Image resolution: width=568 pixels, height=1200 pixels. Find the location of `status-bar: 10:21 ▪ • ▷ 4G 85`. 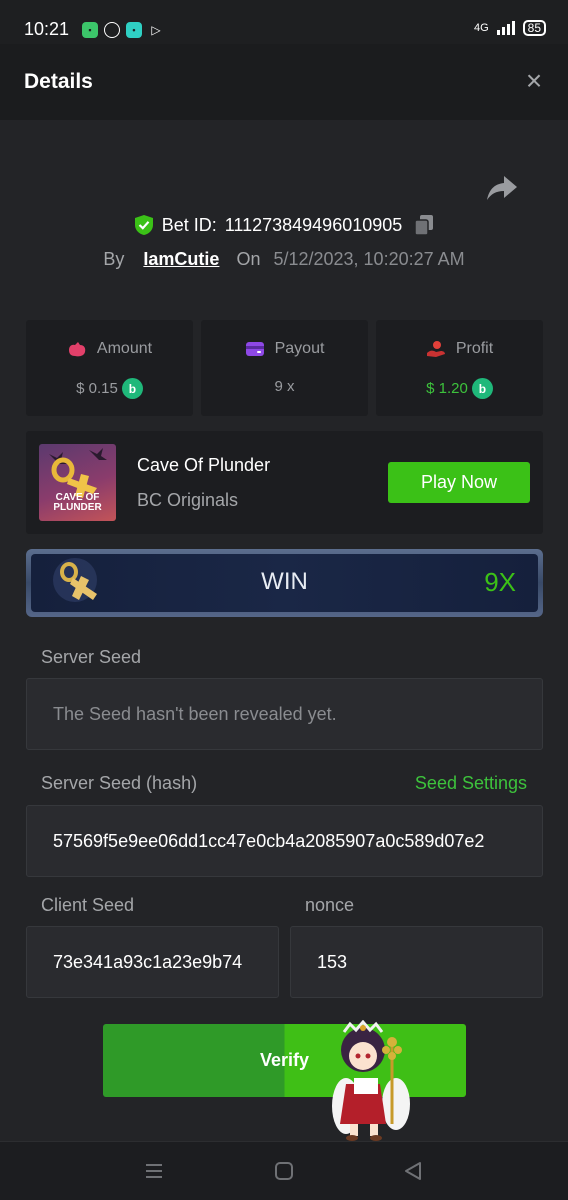

status-bar: 10:21 ▪ • ▷ 4G 85 is located at coordinates (284, 22).